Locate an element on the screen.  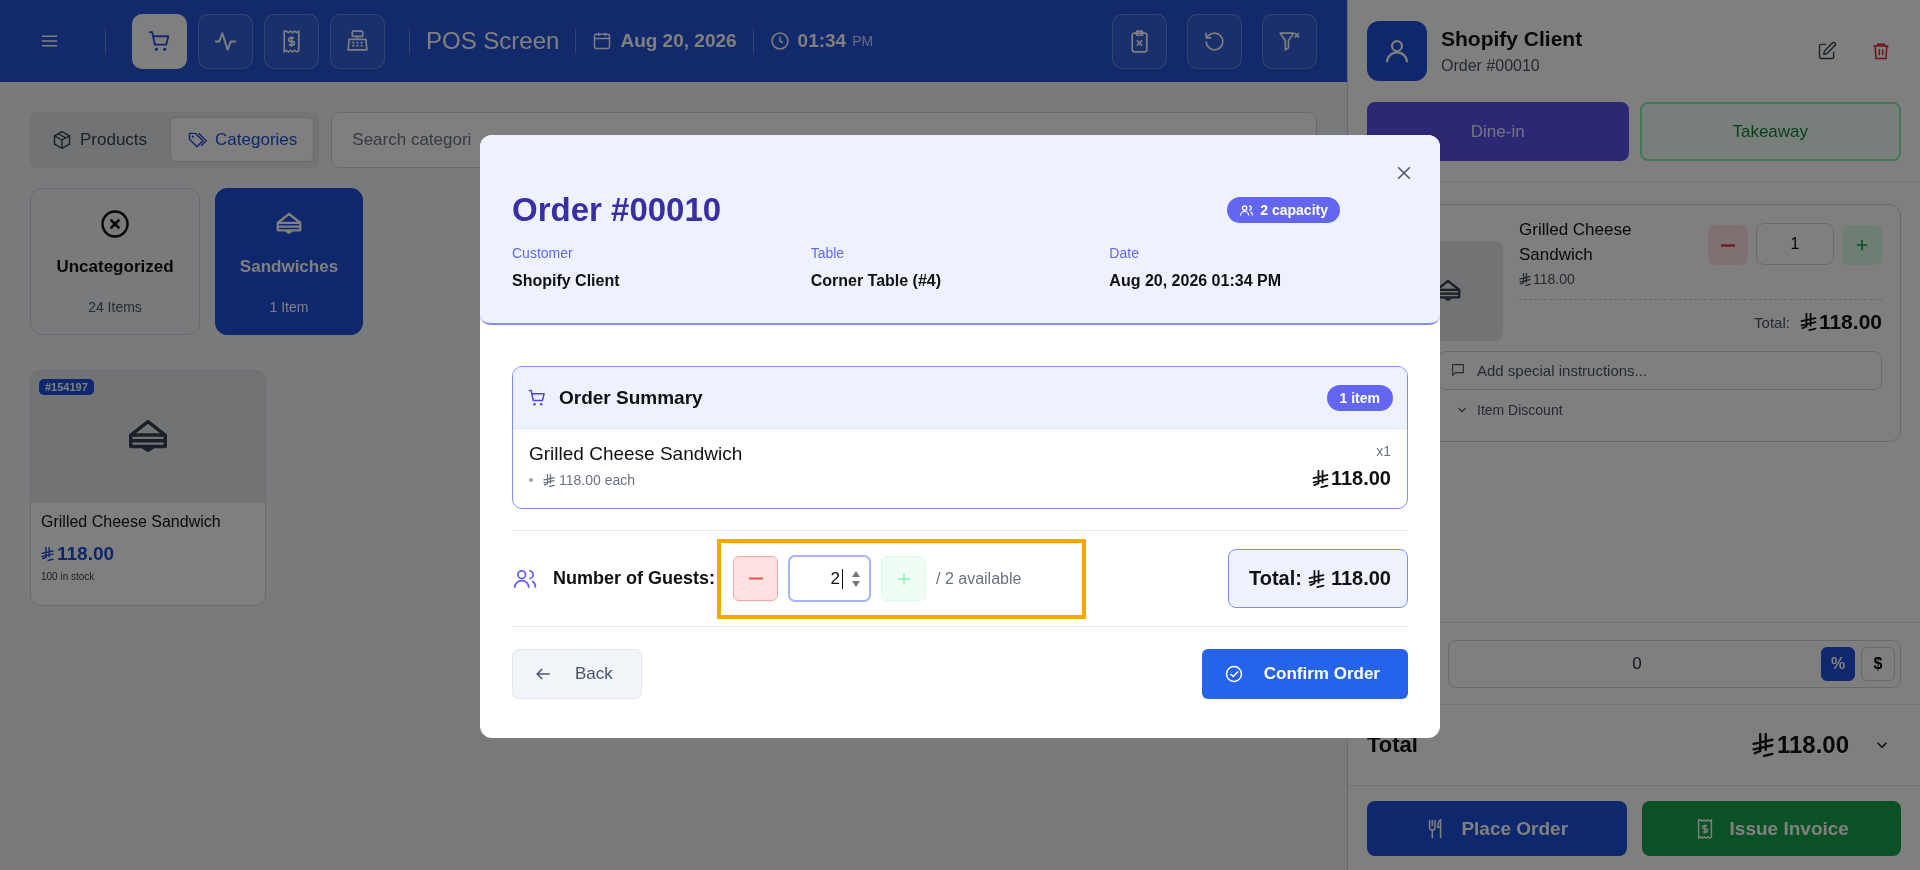
customer-name: Shopify Client is located at coordinates (1512, 39).